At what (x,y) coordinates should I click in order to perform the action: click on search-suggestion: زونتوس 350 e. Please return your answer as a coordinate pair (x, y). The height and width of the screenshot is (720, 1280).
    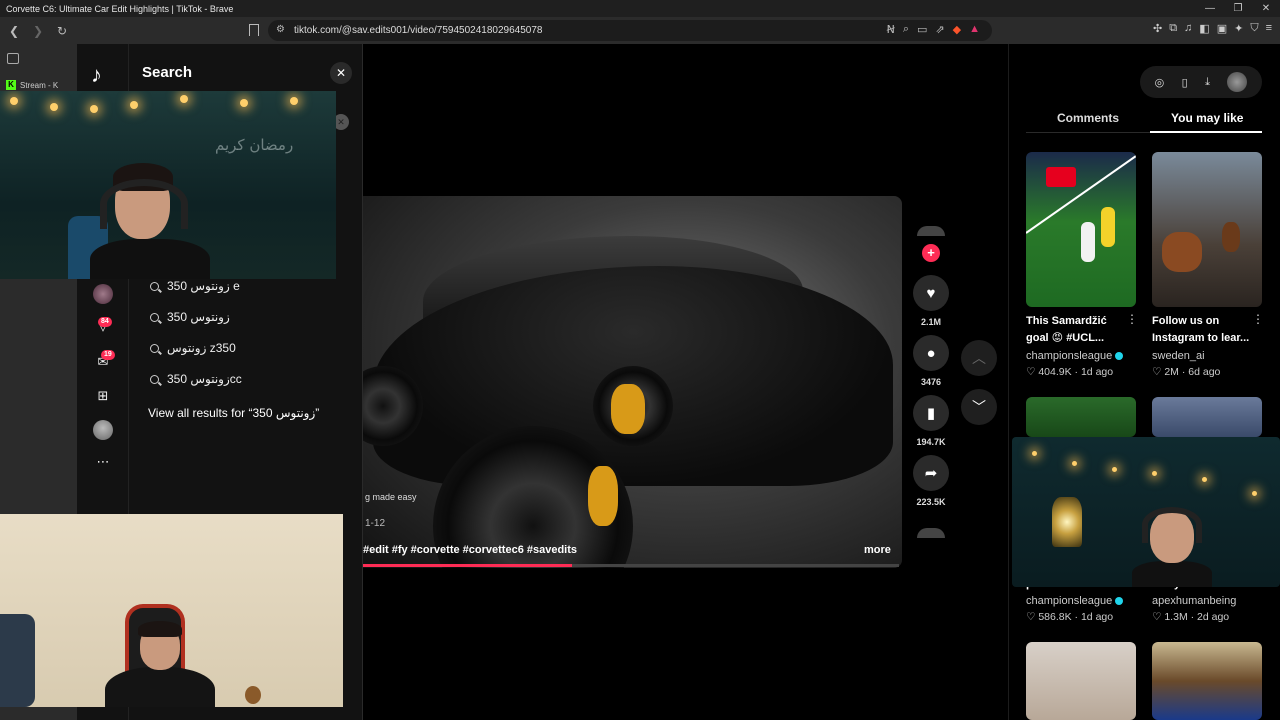
    Looking at the image, I should click on (195, 286).